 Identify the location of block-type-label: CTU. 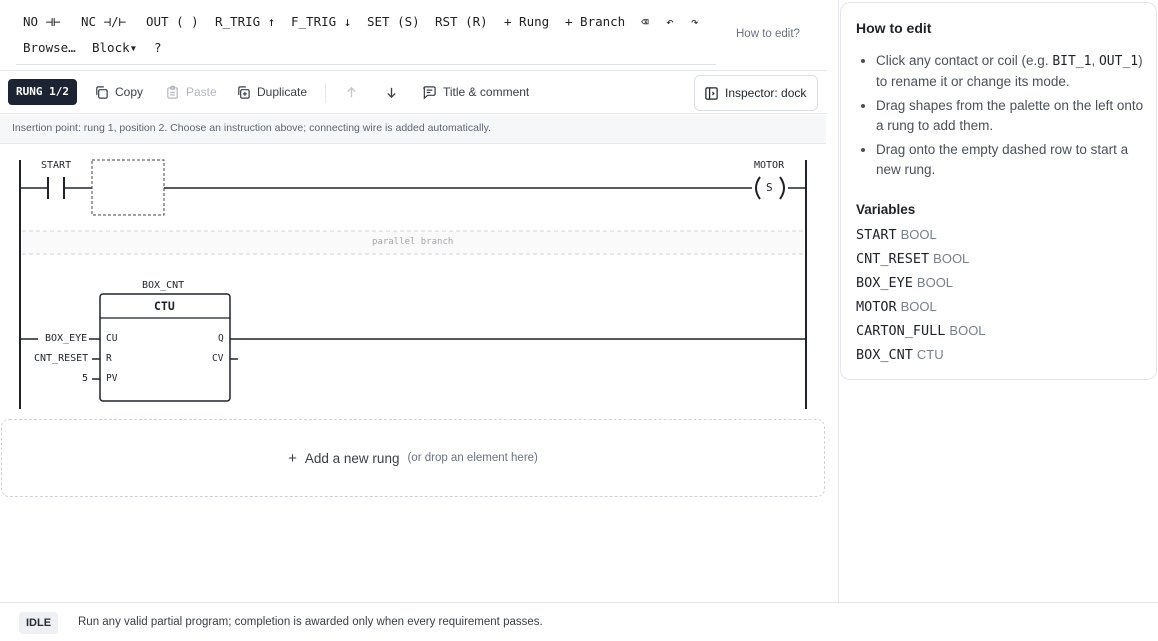
(164, 306).